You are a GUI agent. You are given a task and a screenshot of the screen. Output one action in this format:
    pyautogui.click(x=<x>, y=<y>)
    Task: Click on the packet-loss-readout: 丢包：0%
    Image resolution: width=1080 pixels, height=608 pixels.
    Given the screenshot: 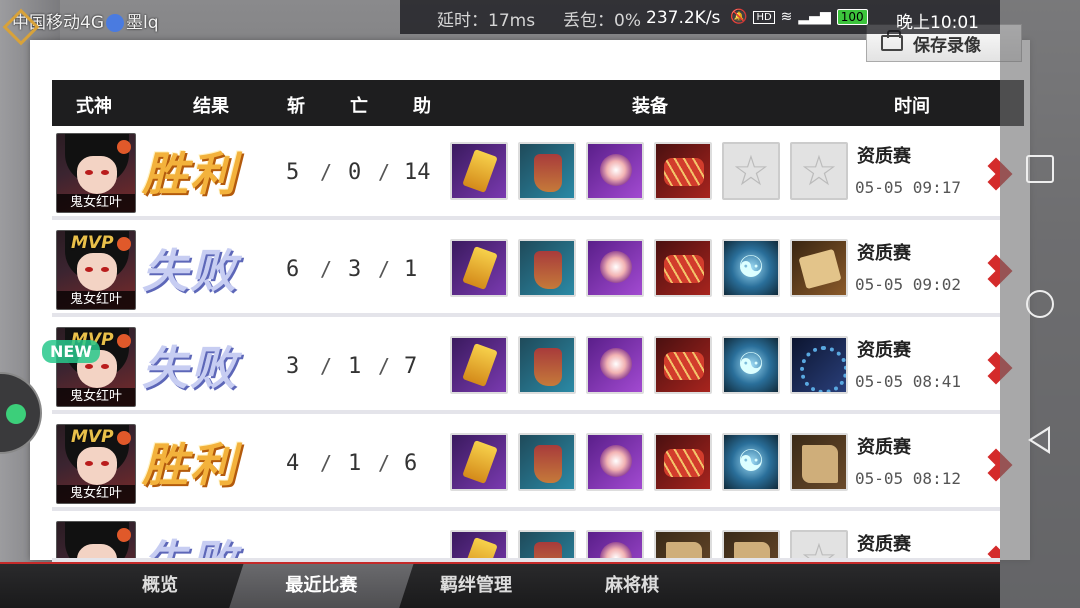 What is the action you would take?
    pyautogui.click(x=602, y=21)
    